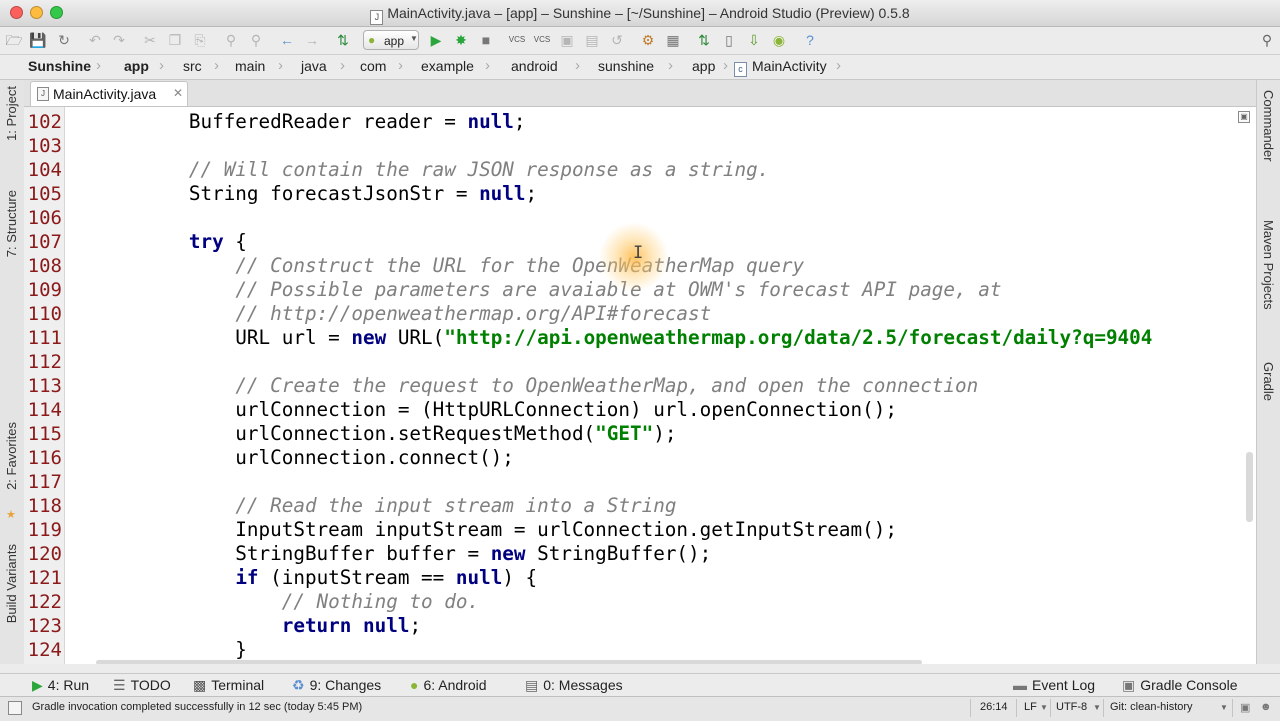 Image resolution: width=1280 pixels, height=721 pixels. Describe the element at coordinates (635, 458) in the screenshot. I see `code-line: 116 urlConnection.connect();` at that location.